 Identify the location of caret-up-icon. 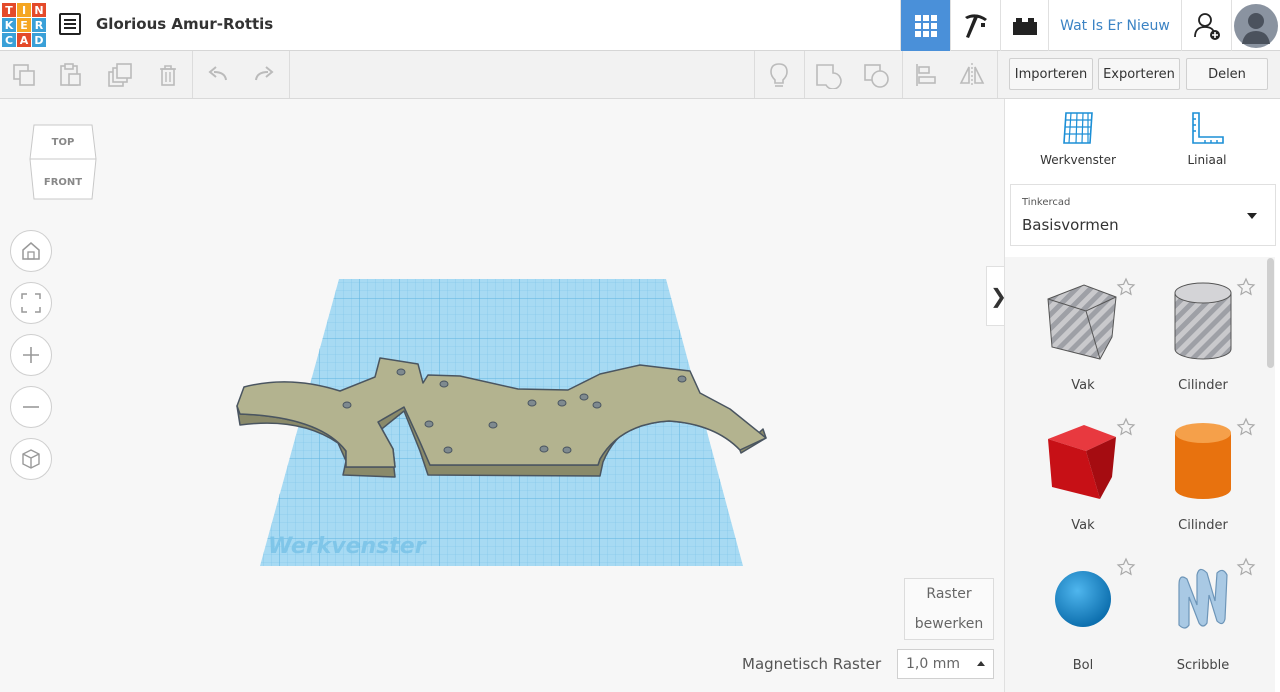
(981, 663).